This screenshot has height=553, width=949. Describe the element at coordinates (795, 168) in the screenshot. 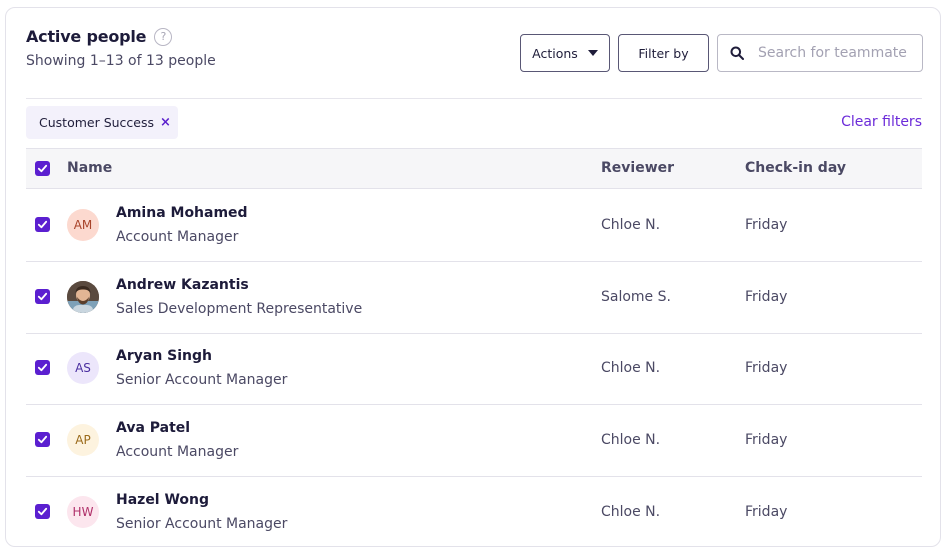

I see `column-header-checkin: Check-in day` at that location.